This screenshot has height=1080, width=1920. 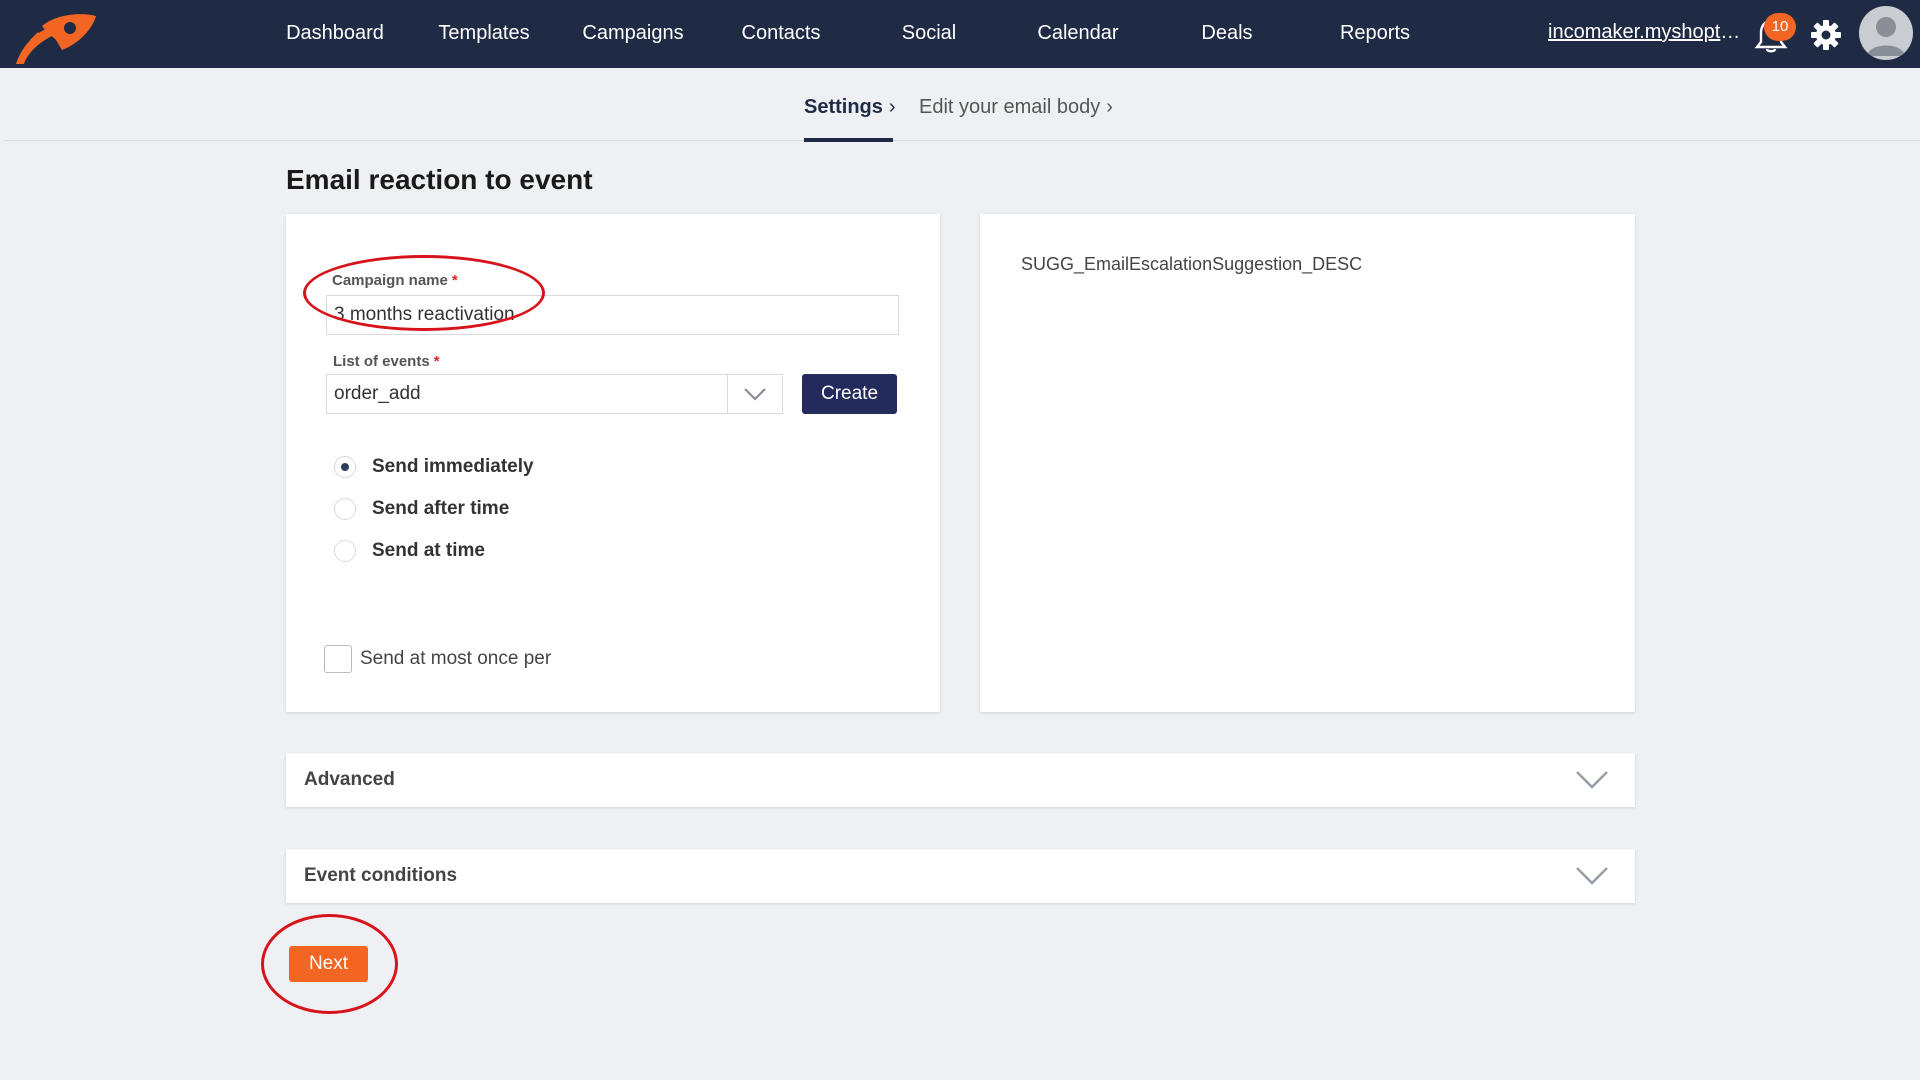 What do you see at coordinates (781, 34) in the screenshot?
I see `nav-contacts: Contacts` at bounding box center [781, 34].